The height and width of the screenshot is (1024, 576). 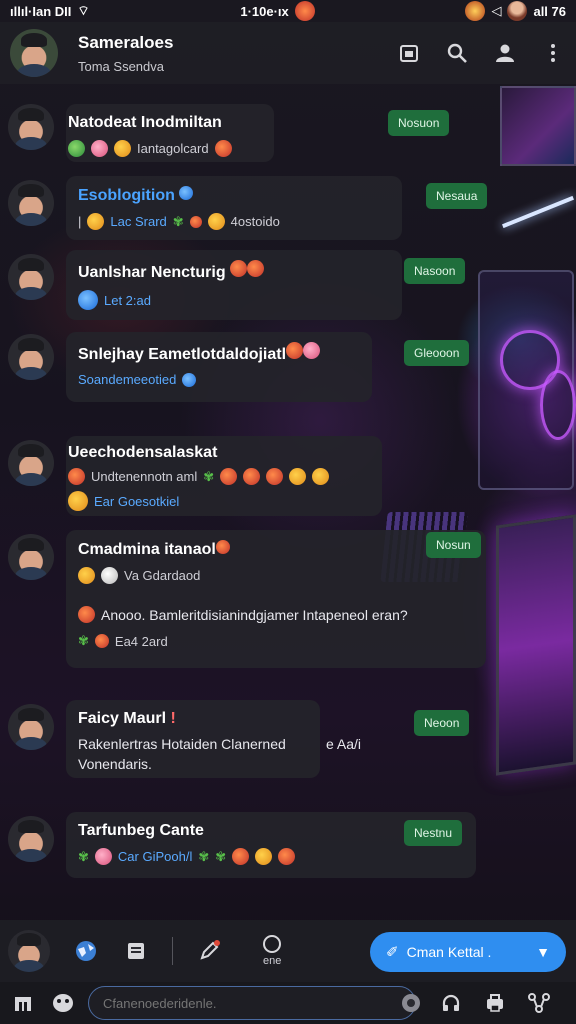 I want to click on contact-name: Faicy Maurl !, so click(x=127, y=718).